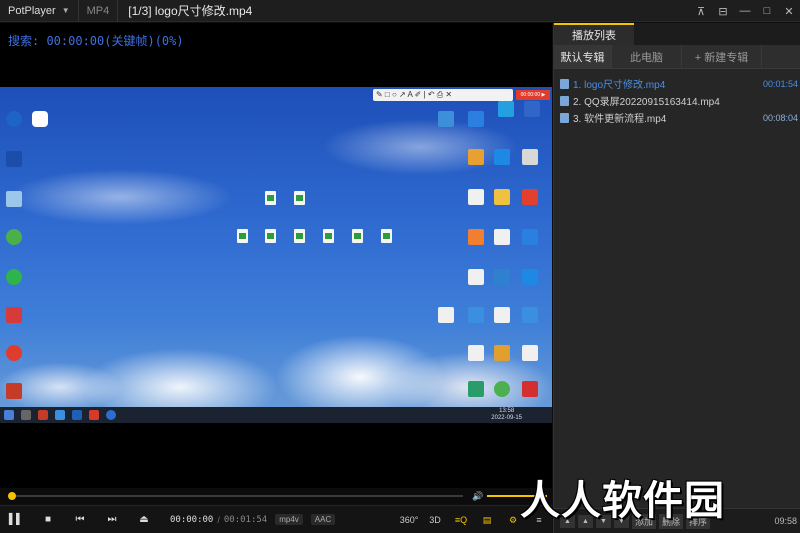  I want to click on pin-icon: ⊼, so click(701, 11).